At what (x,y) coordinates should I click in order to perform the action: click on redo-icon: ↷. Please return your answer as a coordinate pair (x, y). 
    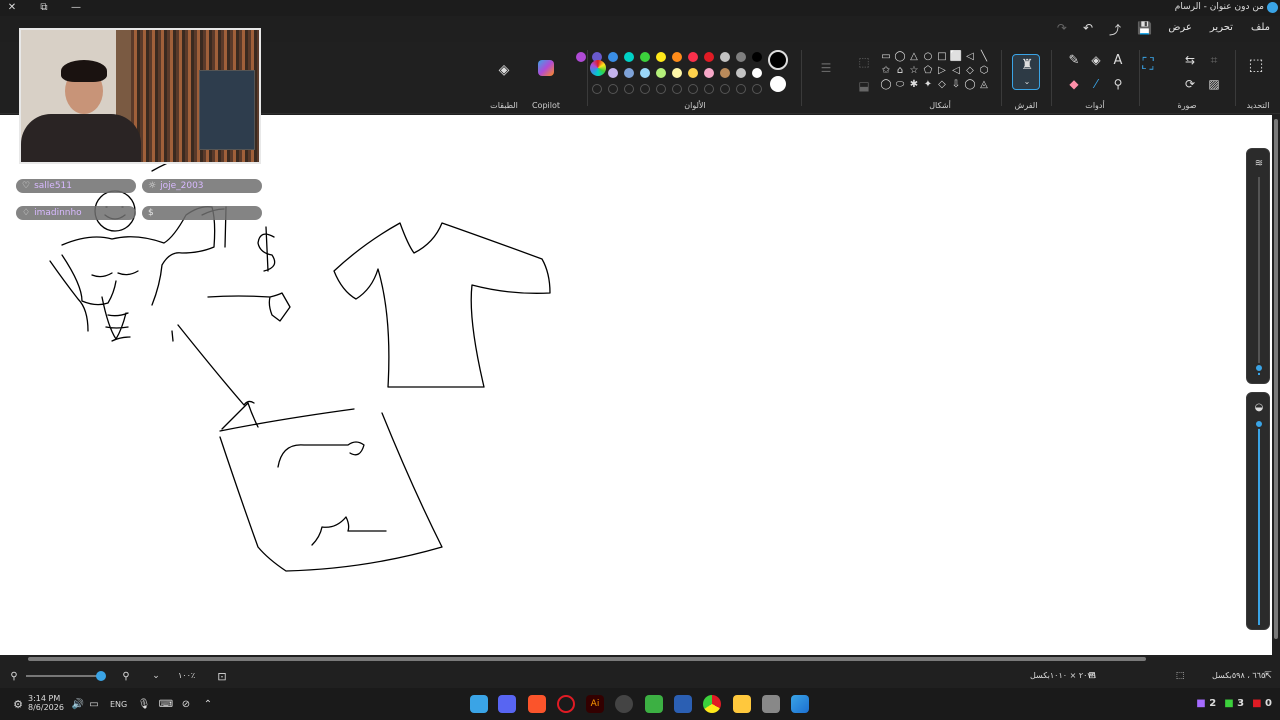
    Looking at the image, I should click on (1062, 29).